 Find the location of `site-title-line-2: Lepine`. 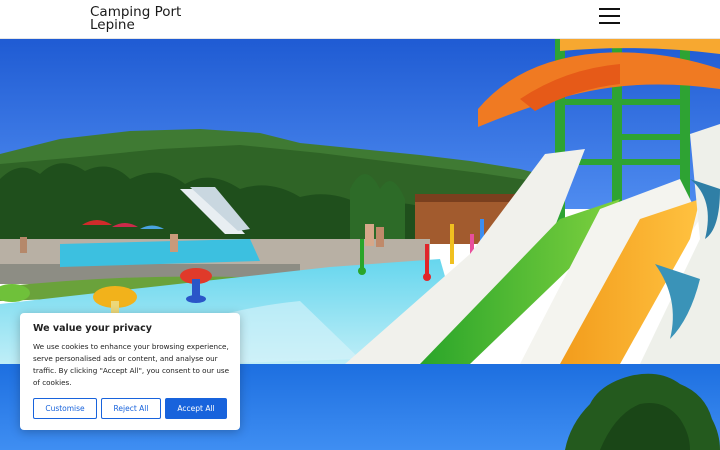

site-title-line-2: Lepine is located at coordinates (160, 25).